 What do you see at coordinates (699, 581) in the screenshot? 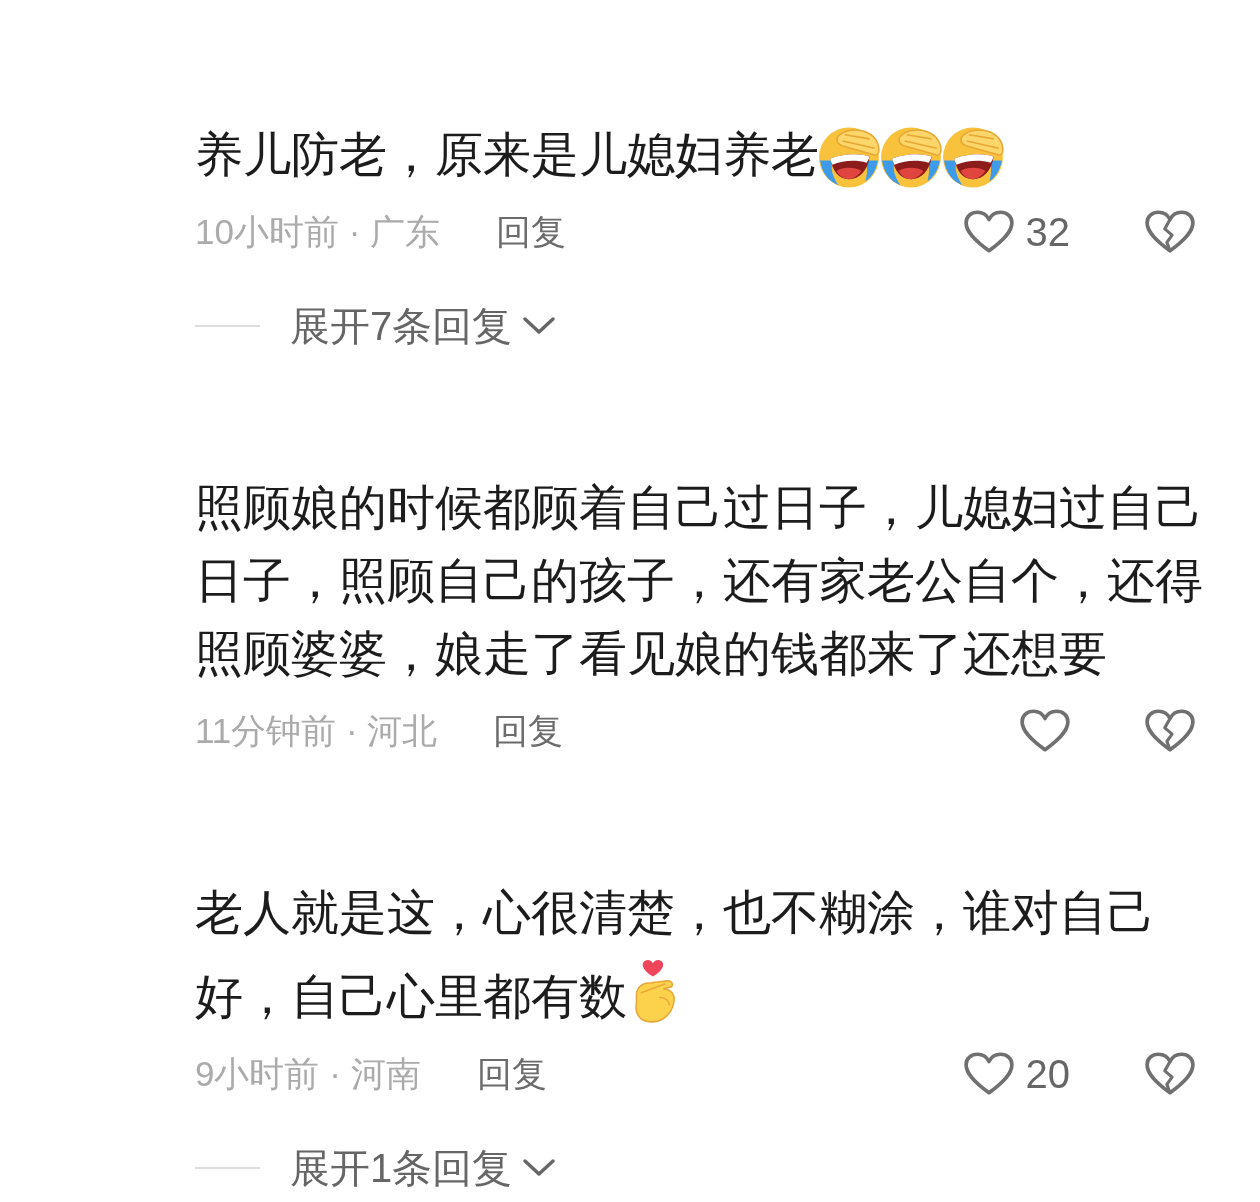
I see `comment-text: 照顾娘的时候都顾着自己过日子，儿媳妇过自己日子，照顾自己的孩子，还有家老公自个，还得照顾婆婆，娘走了看见娘的钱都来了还想要` at bounding box center [699, 581].